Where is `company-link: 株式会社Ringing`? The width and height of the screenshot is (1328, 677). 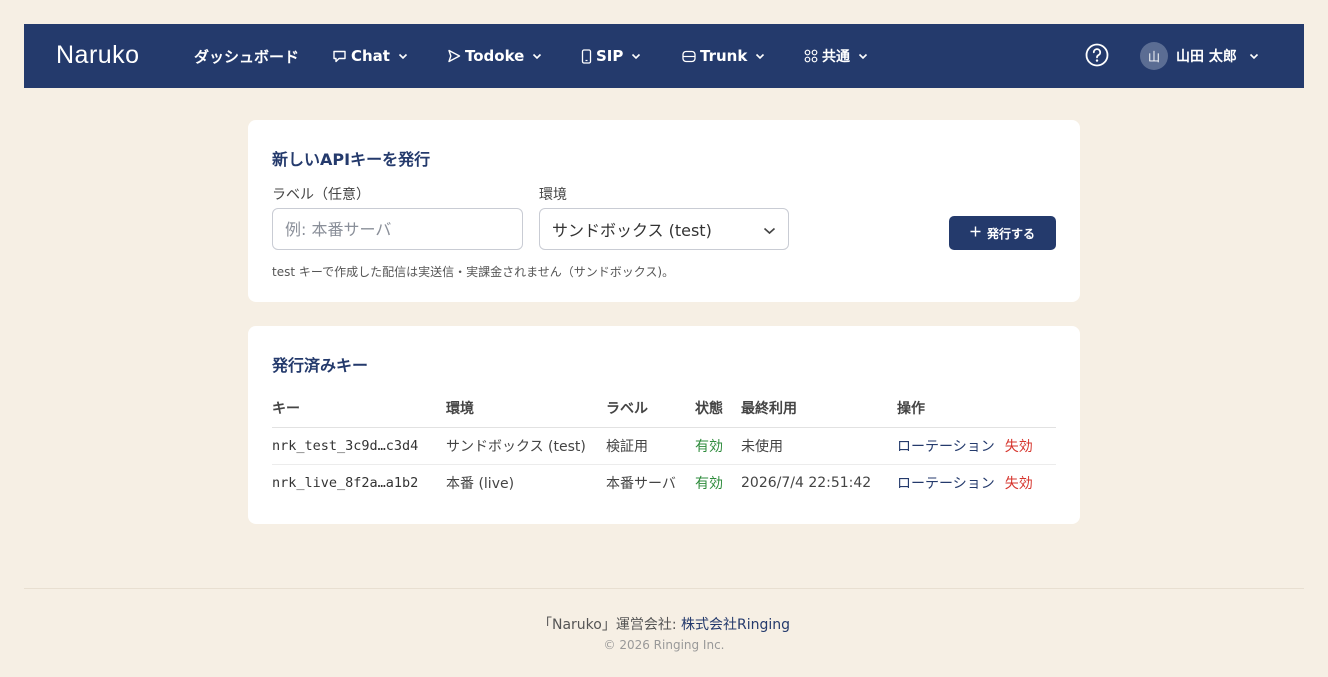 company-link: 株式会社Ringing is located at coordinates (735, 625).